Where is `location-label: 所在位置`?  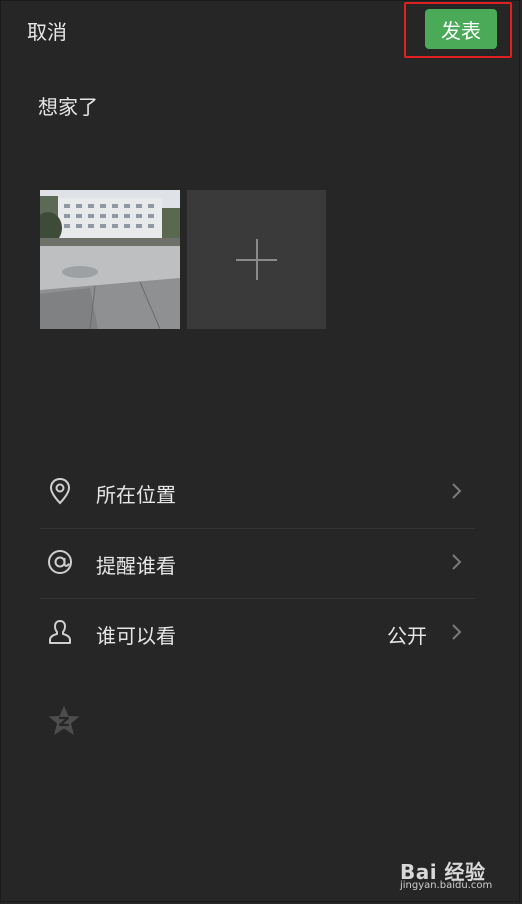 location-label: 所在位置 is located at coordinates (136, 494).